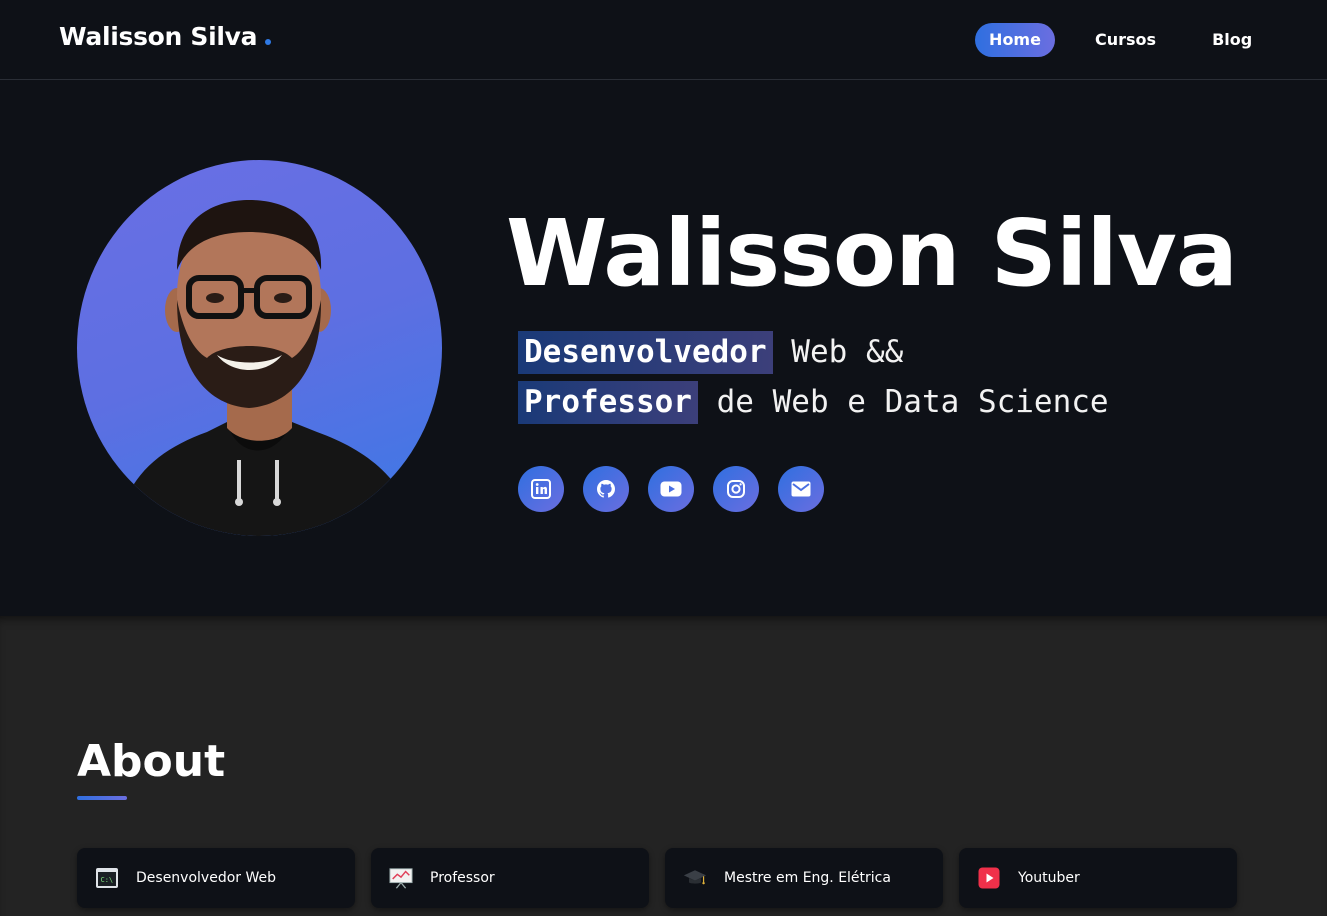  I want to click on nav-blog: Blog, so click(1232, 40).